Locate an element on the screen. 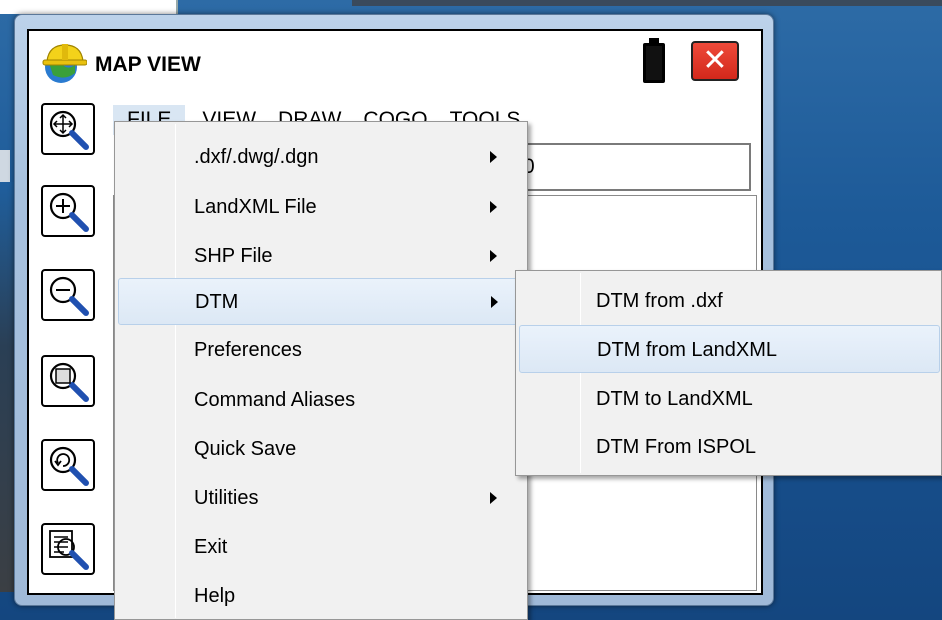 The height and width of the screenshot is (620, 942). zoom-in-button is located at coordinates (68, 211).